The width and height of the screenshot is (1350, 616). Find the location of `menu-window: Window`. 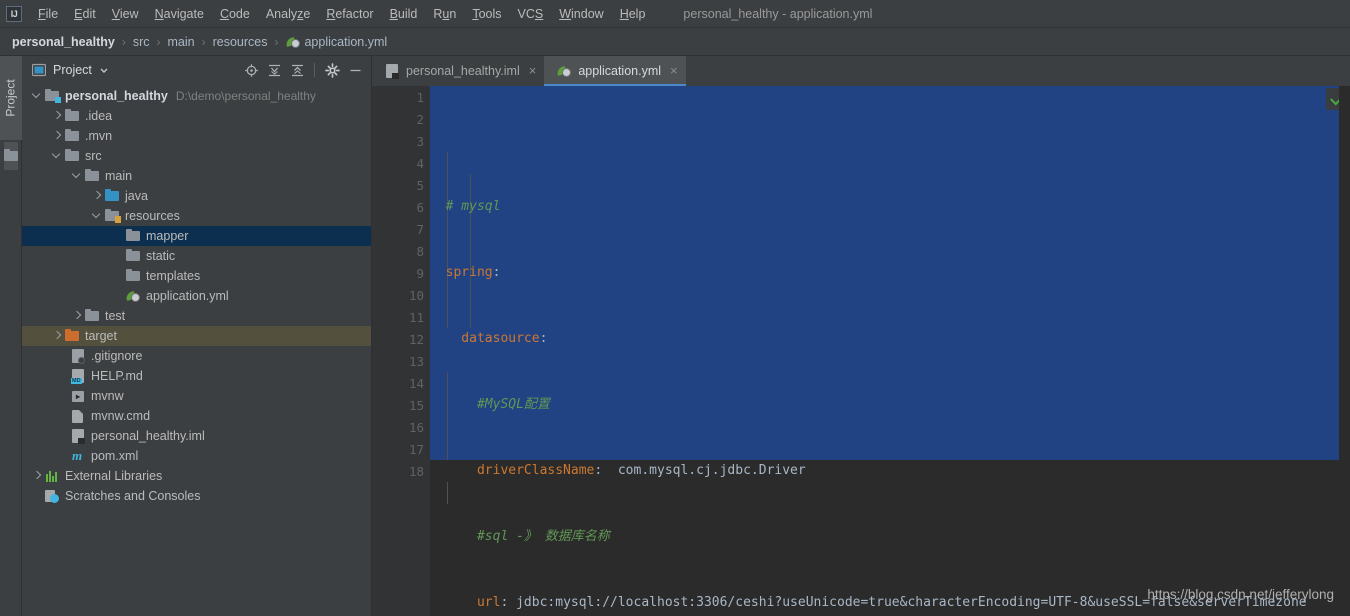

menu-window: Window is located at coordinates (581, 14).